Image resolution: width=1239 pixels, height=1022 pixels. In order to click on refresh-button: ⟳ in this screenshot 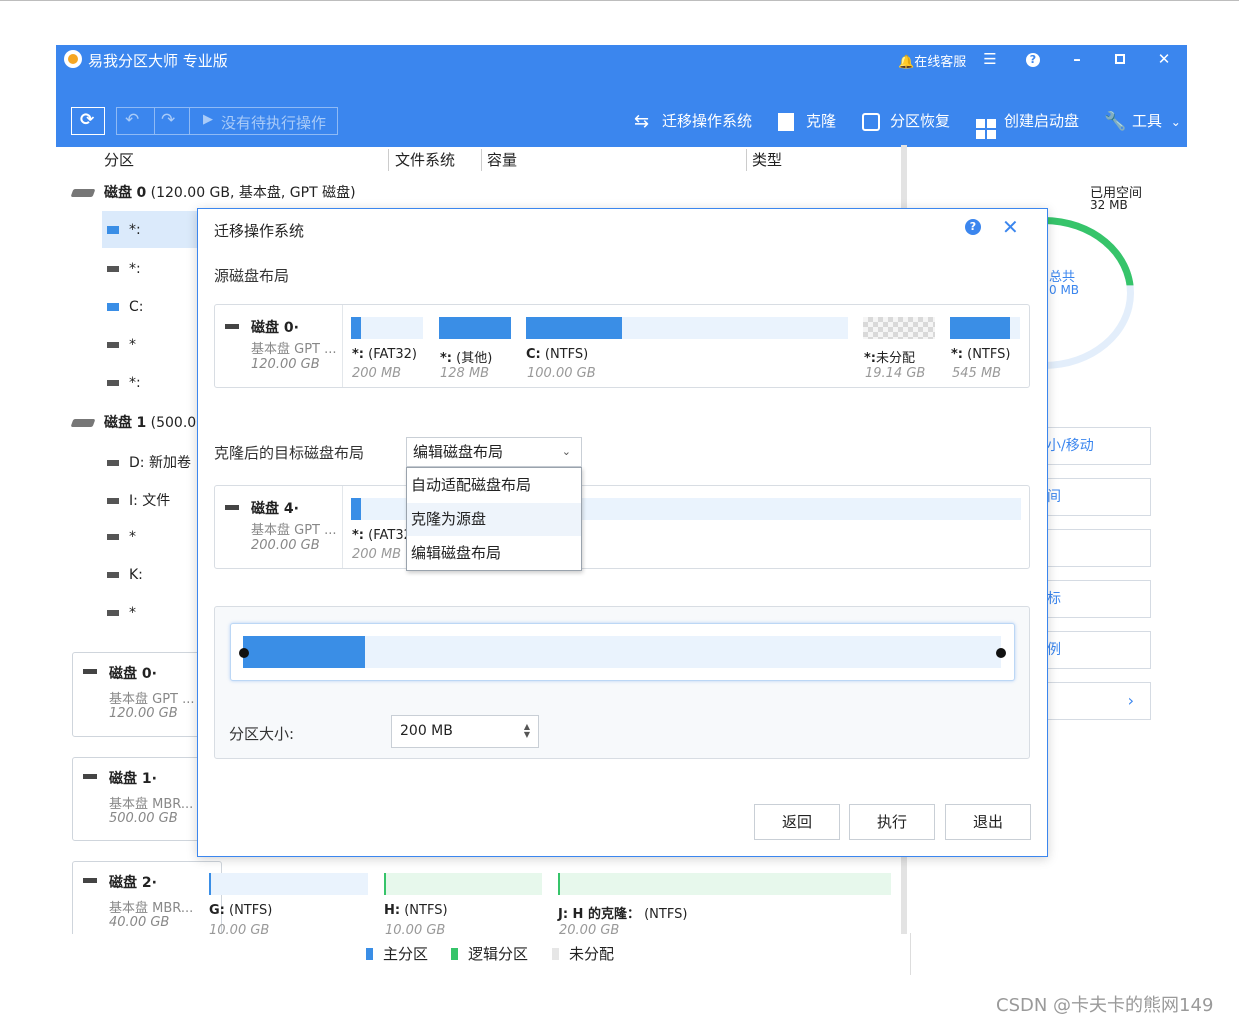, I will do `click(88, 121)`.